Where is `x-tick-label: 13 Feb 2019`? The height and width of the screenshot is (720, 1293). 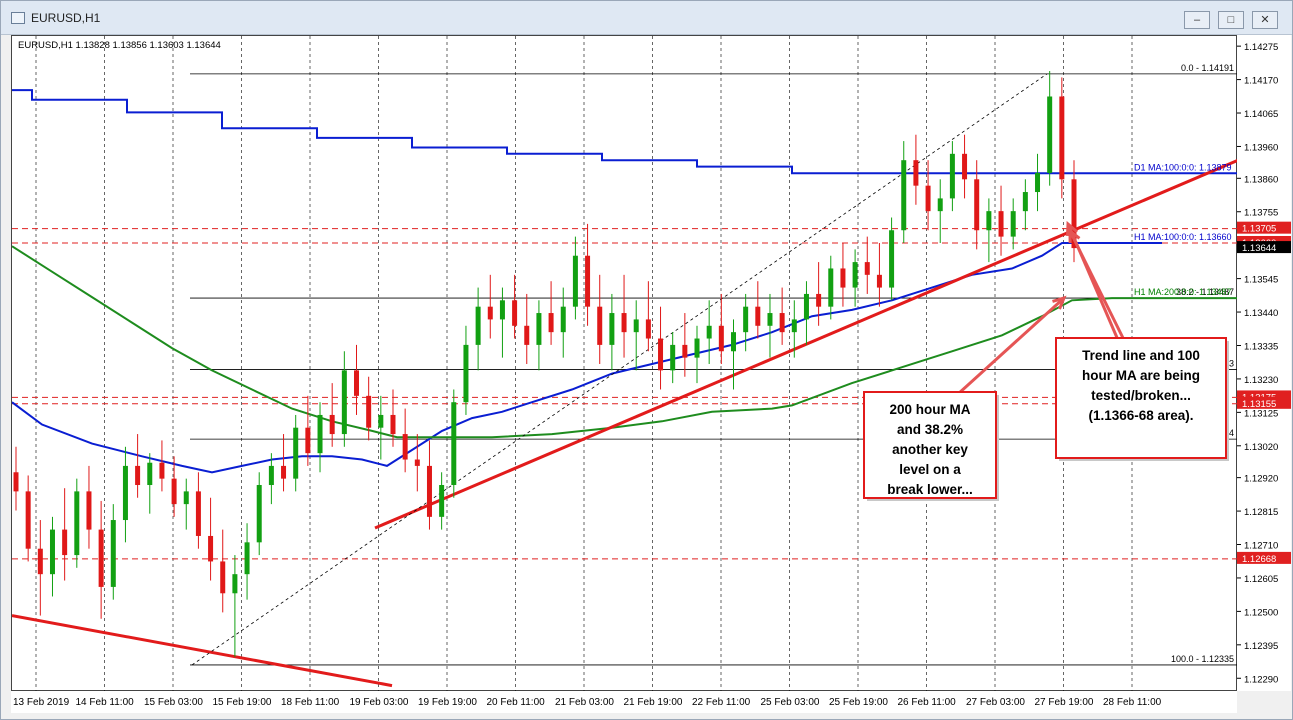 x-tick-label: 13 Feb 2019 is located at coordinates (41, 702).